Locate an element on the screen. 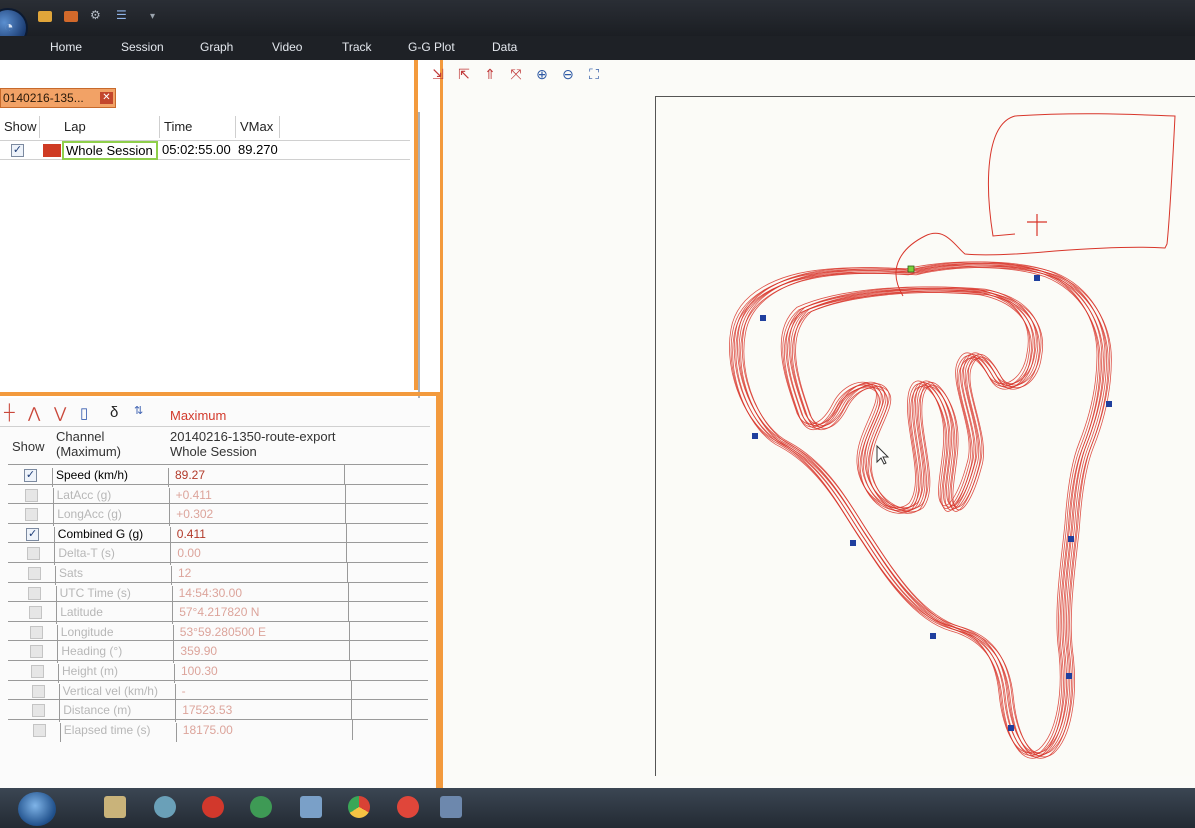 This screenshot has width=1195, height=828. settings-icon: ⚙ is located at coordinates (97, 15).